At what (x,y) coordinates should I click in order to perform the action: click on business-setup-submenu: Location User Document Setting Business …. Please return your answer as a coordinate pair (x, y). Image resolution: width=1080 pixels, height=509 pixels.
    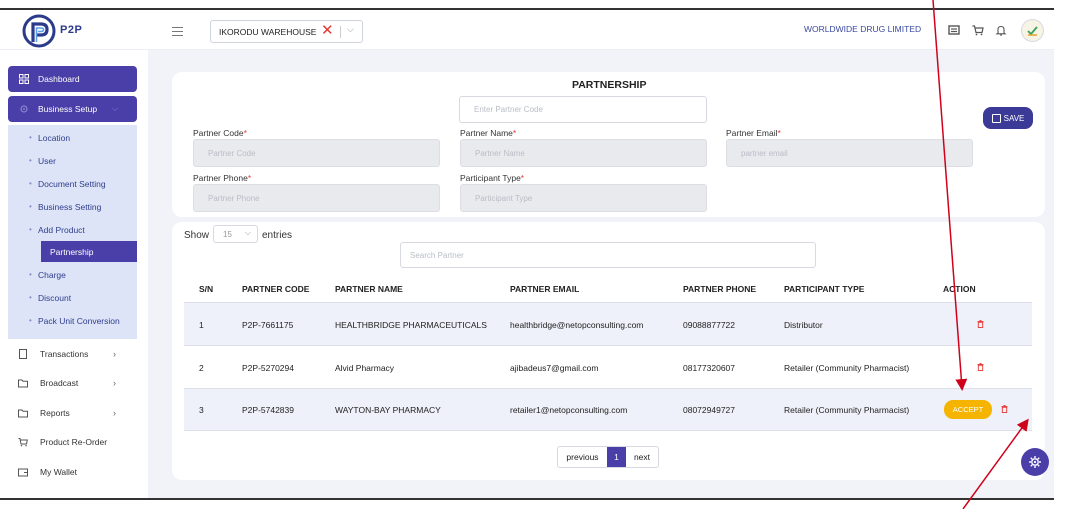
    Looking at the image, I should click on (72, 232).